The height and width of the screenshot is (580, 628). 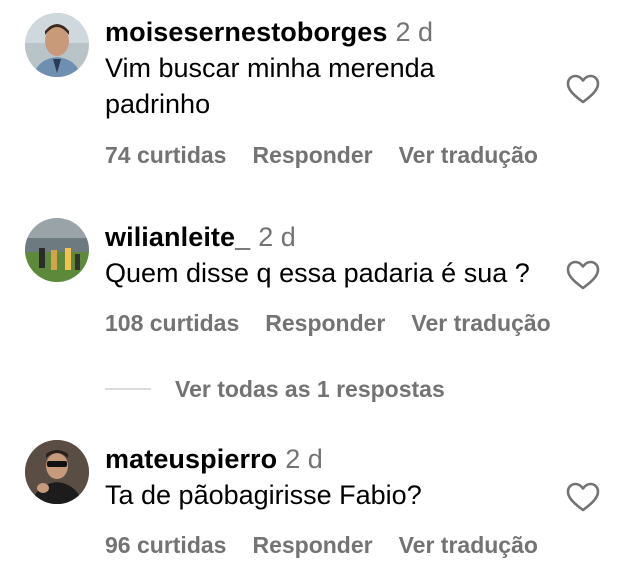 I want to click on view-replies-label: Ver todas as 1 respostas, so click(x=310, y=388).